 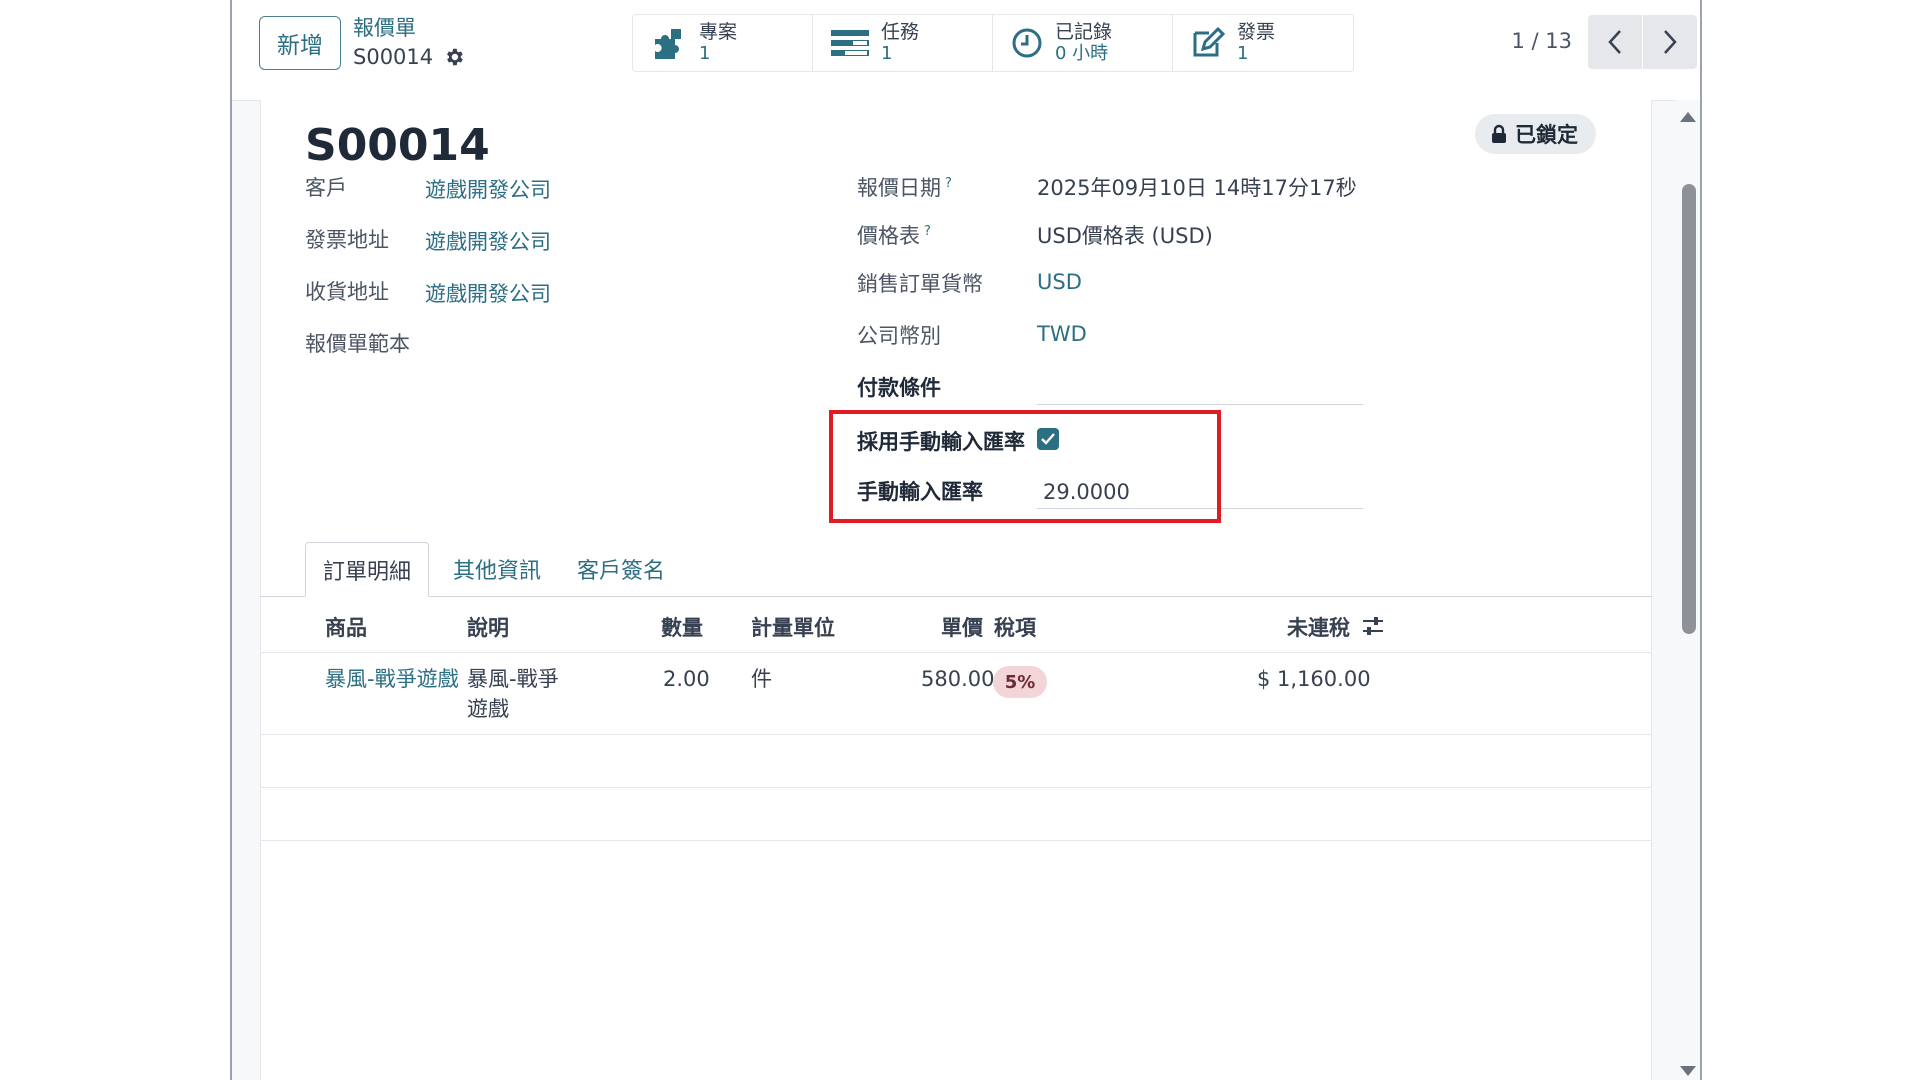 What do you see at coordinates (392, 679) in the screenshot?
I see `row-product: 暴風-戰爭遊戲` at bounding box center [392, 679].